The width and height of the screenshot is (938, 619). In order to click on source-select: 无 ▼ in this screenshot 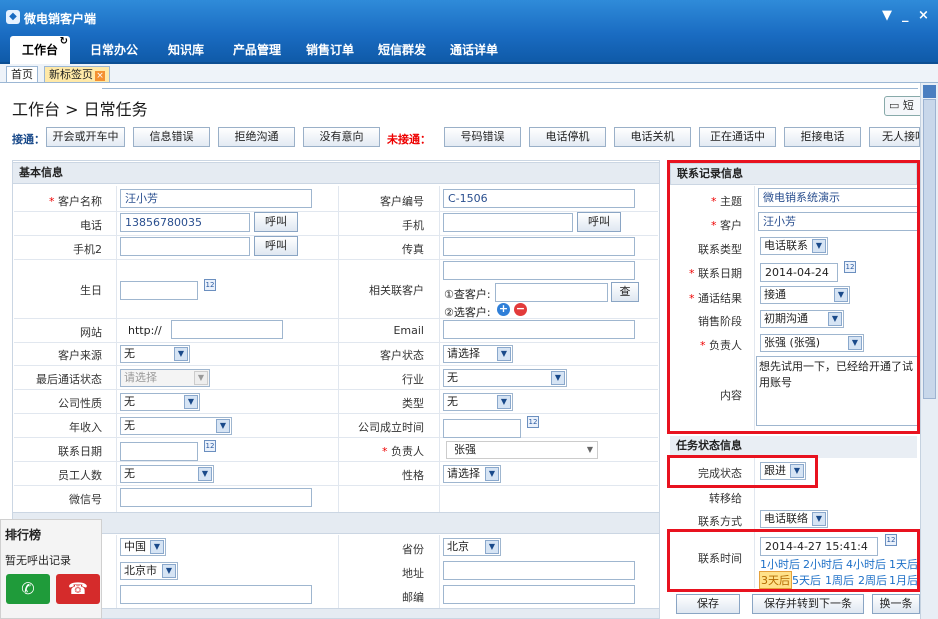, I will do `click(155, 354)`.